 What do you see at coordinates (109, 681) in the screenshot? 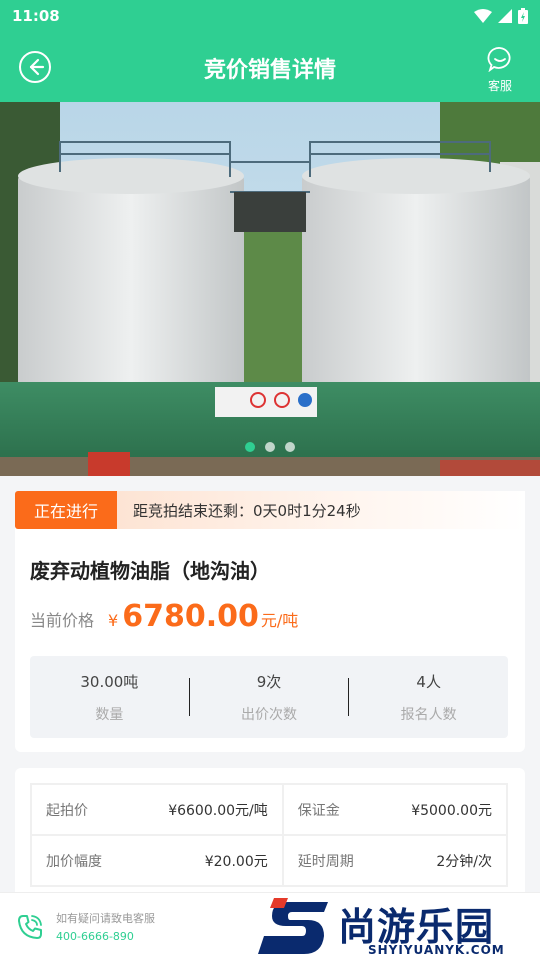
I see `stat-value: 30.00吨` at bounding box center [109, 681].